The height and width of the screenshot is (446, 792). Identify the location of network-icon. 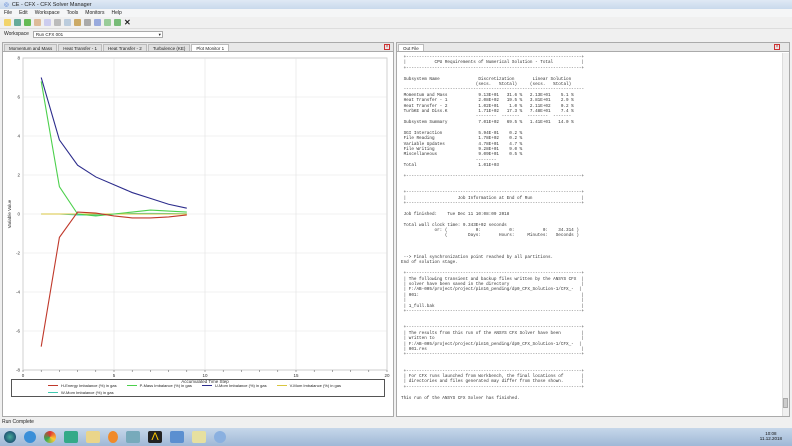
(133, 437).